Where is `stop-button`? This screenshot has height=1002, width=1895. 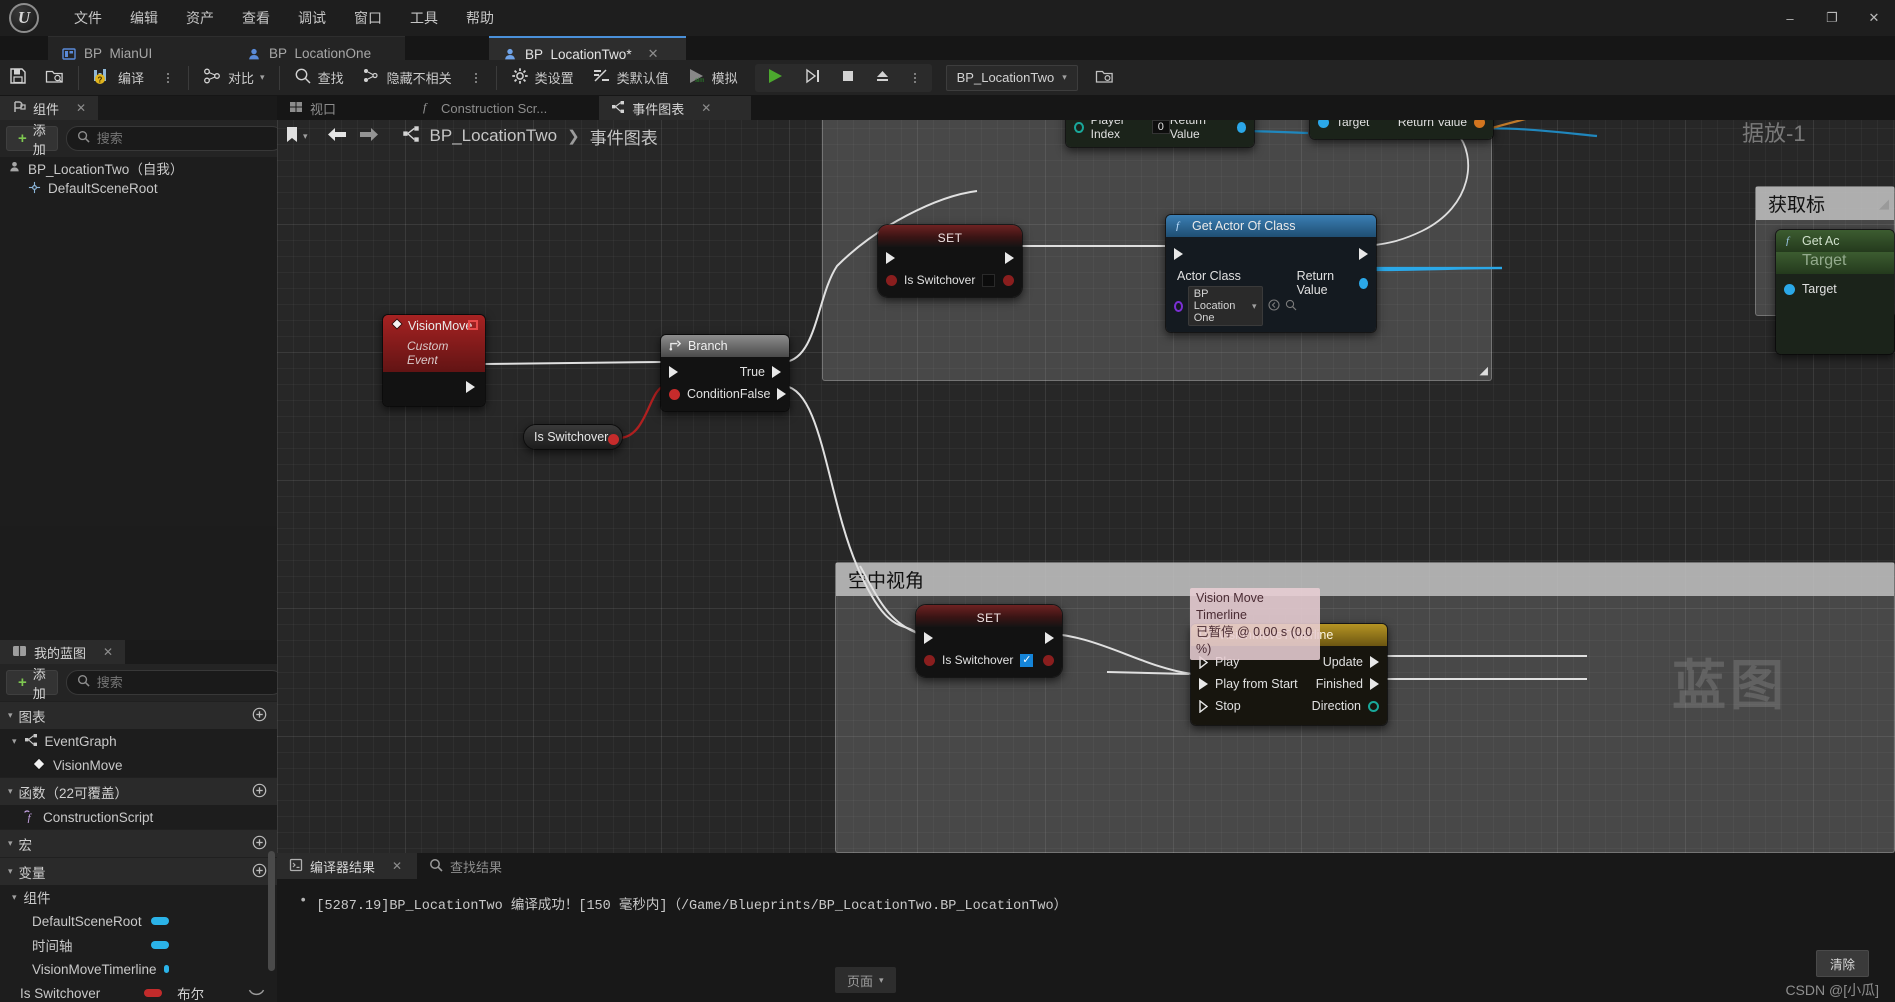
stop-button is located at coordinates (848, 78).